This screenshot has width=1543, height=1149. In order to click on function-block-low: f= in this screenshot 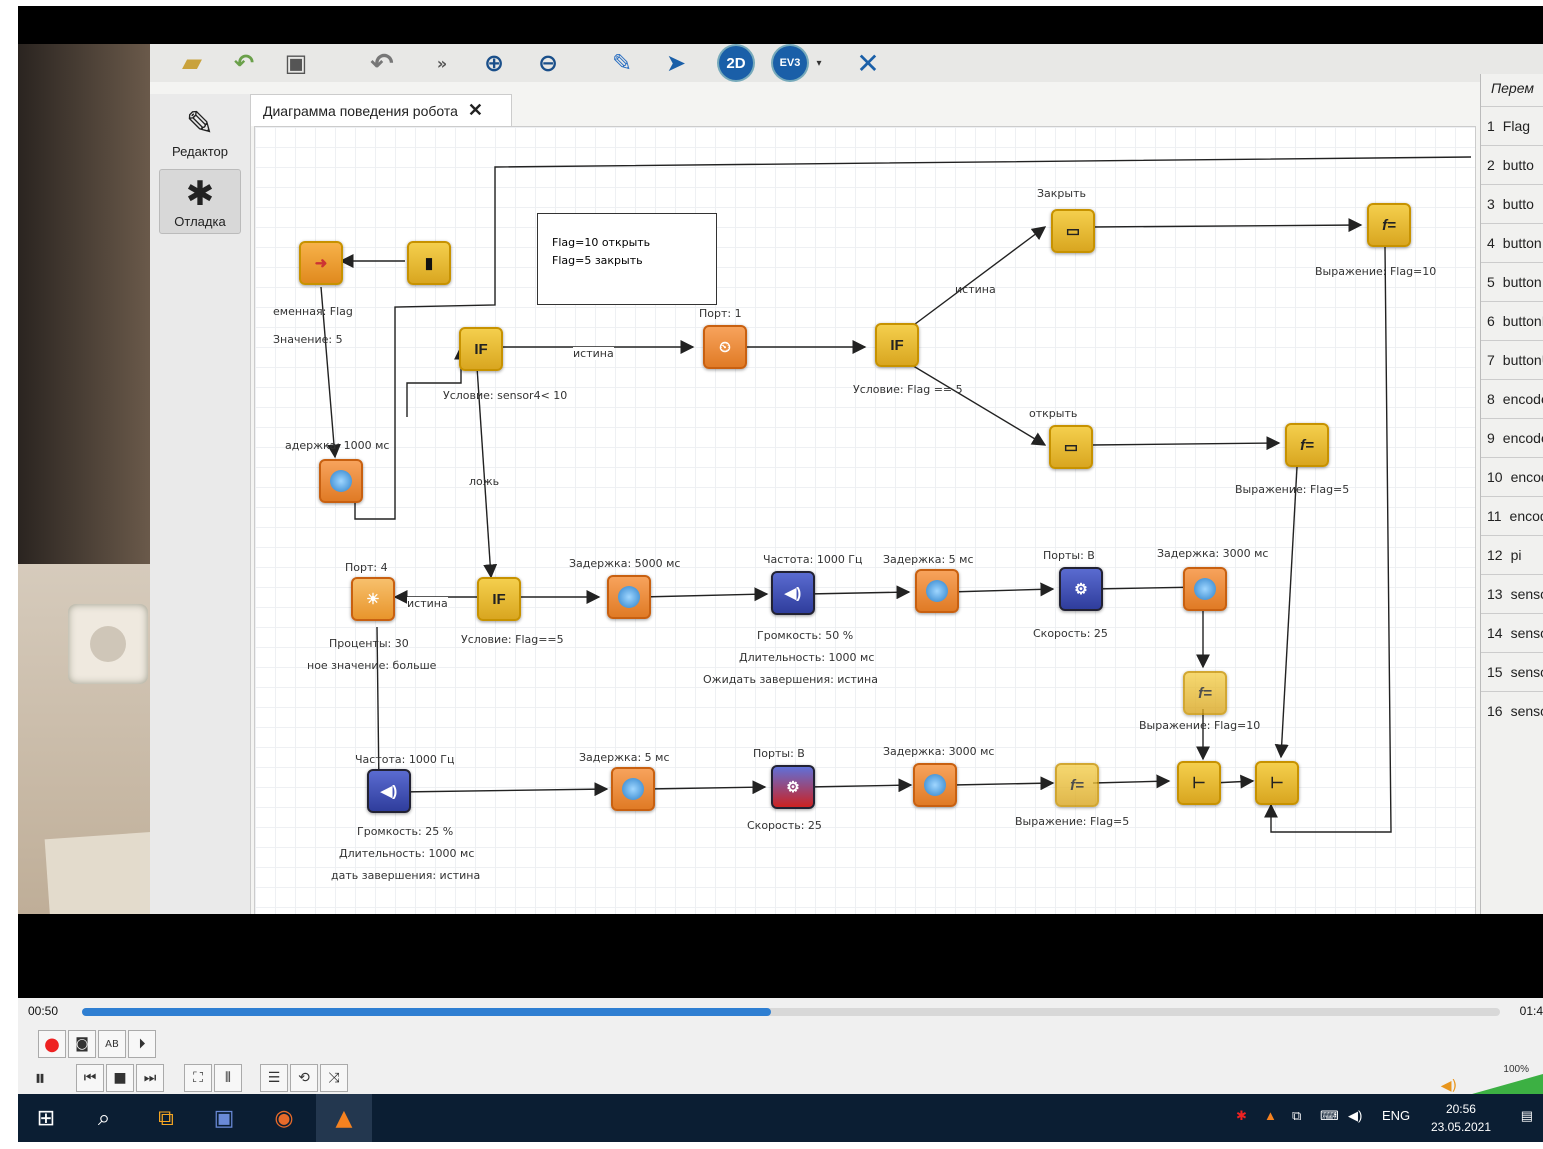, I will do `click(1205, 693)`.